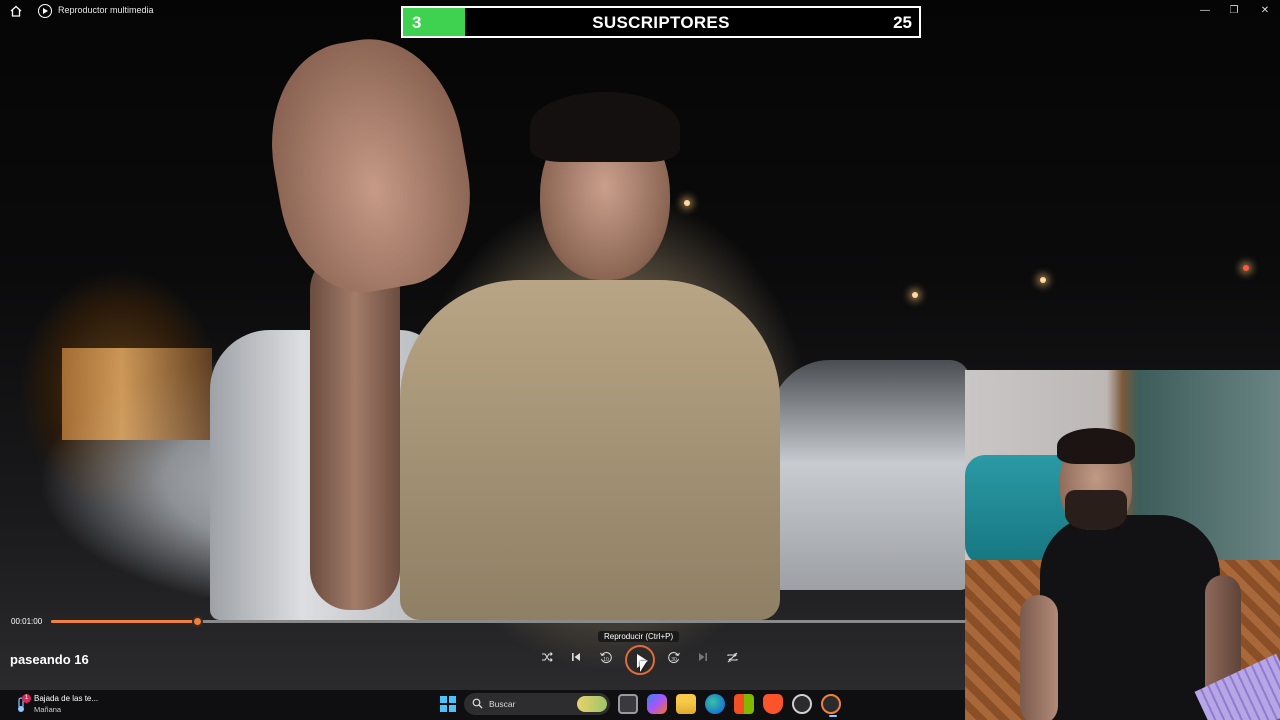  I want to click on svg-text: 30, so click(674, 660).